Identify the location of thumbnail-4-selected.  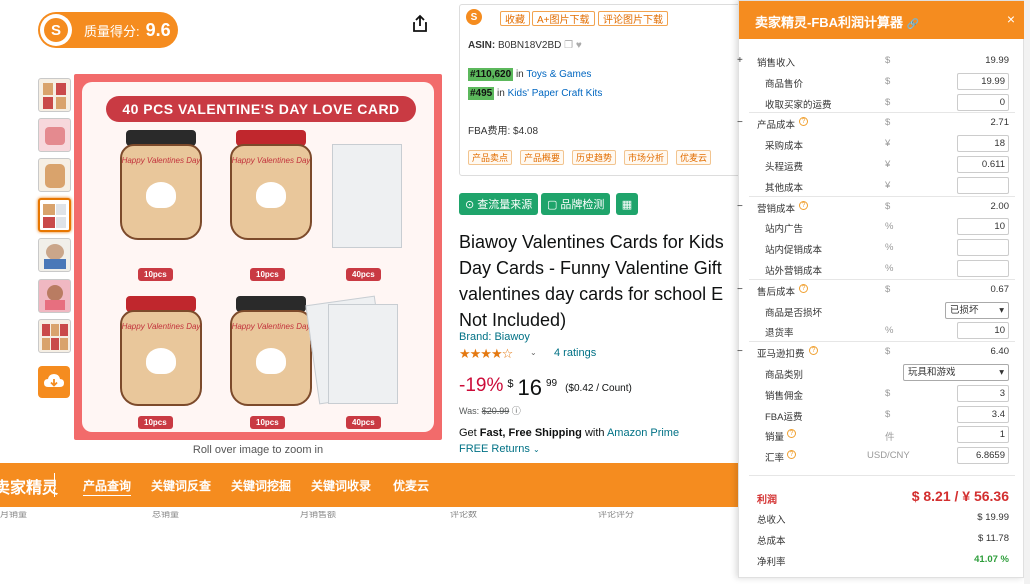
(54, 215).